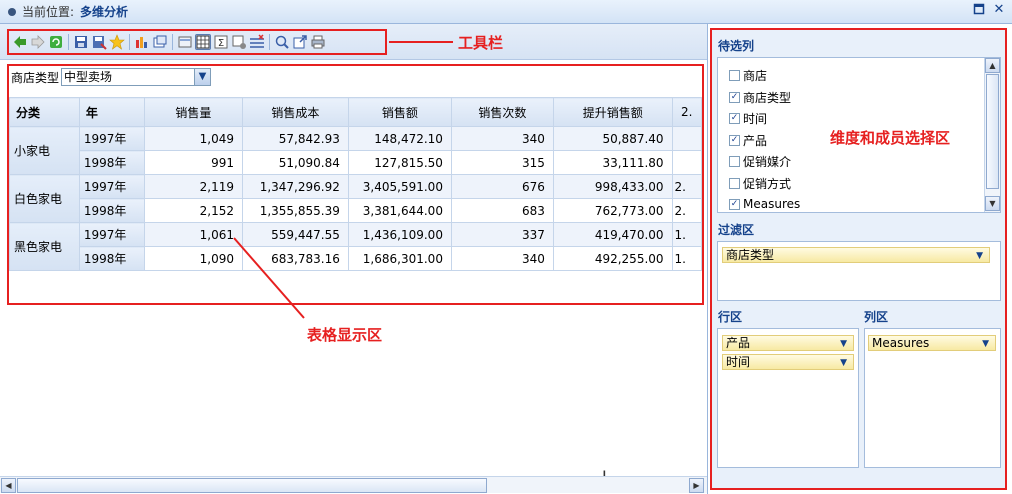 The image size is (1012, 494). What do you see at coordinates (755, 118) in the screenshot?
I see `candidate-label: 时间` at bounding box center [755, 118].